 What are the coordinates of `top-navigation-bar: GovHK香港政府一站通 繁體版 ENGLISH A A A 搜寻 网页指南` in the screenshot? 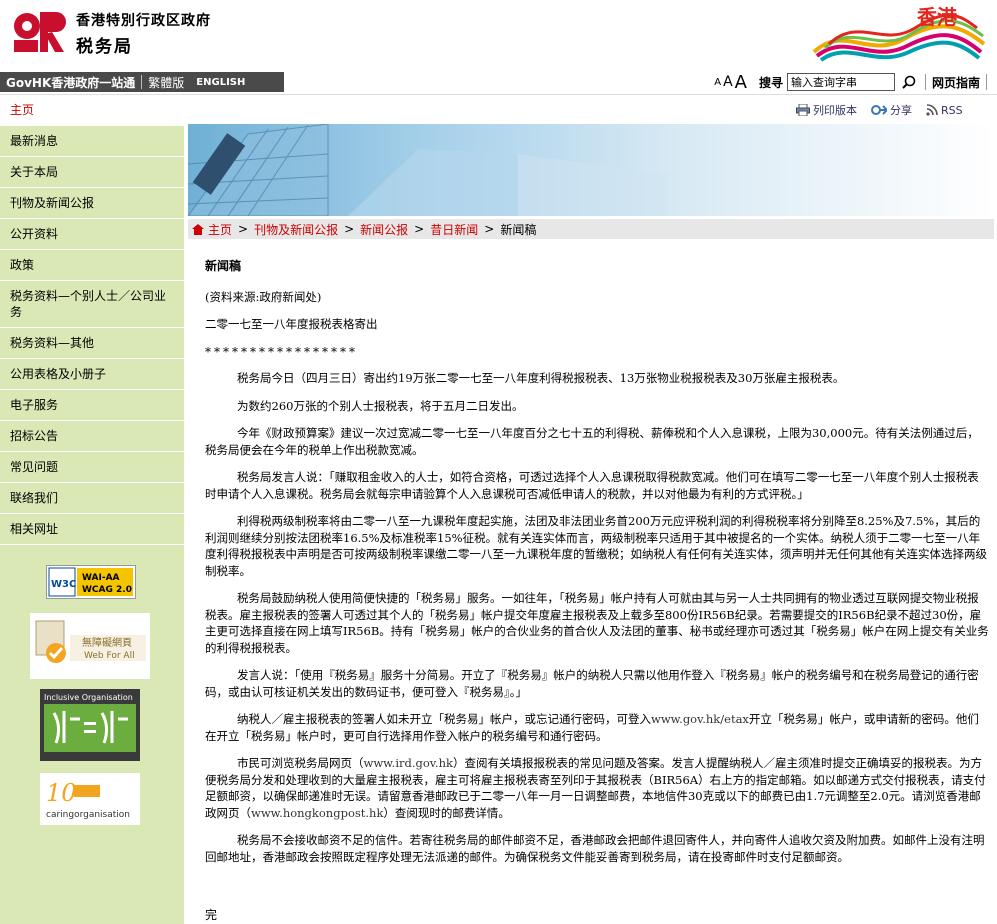 It's located at (498, 82).